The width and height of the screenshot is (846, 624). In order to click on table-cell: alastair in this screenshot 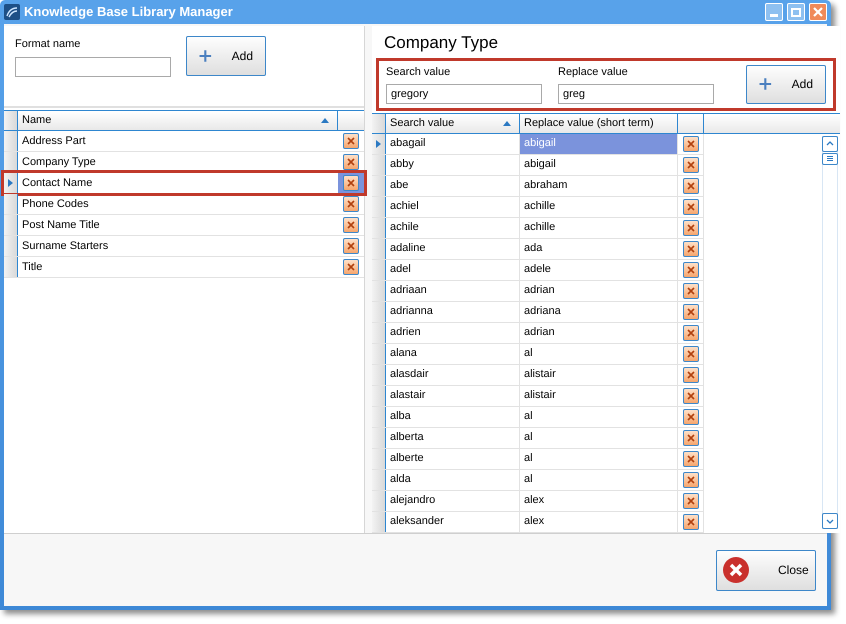, I will do `click(453, 396)`.